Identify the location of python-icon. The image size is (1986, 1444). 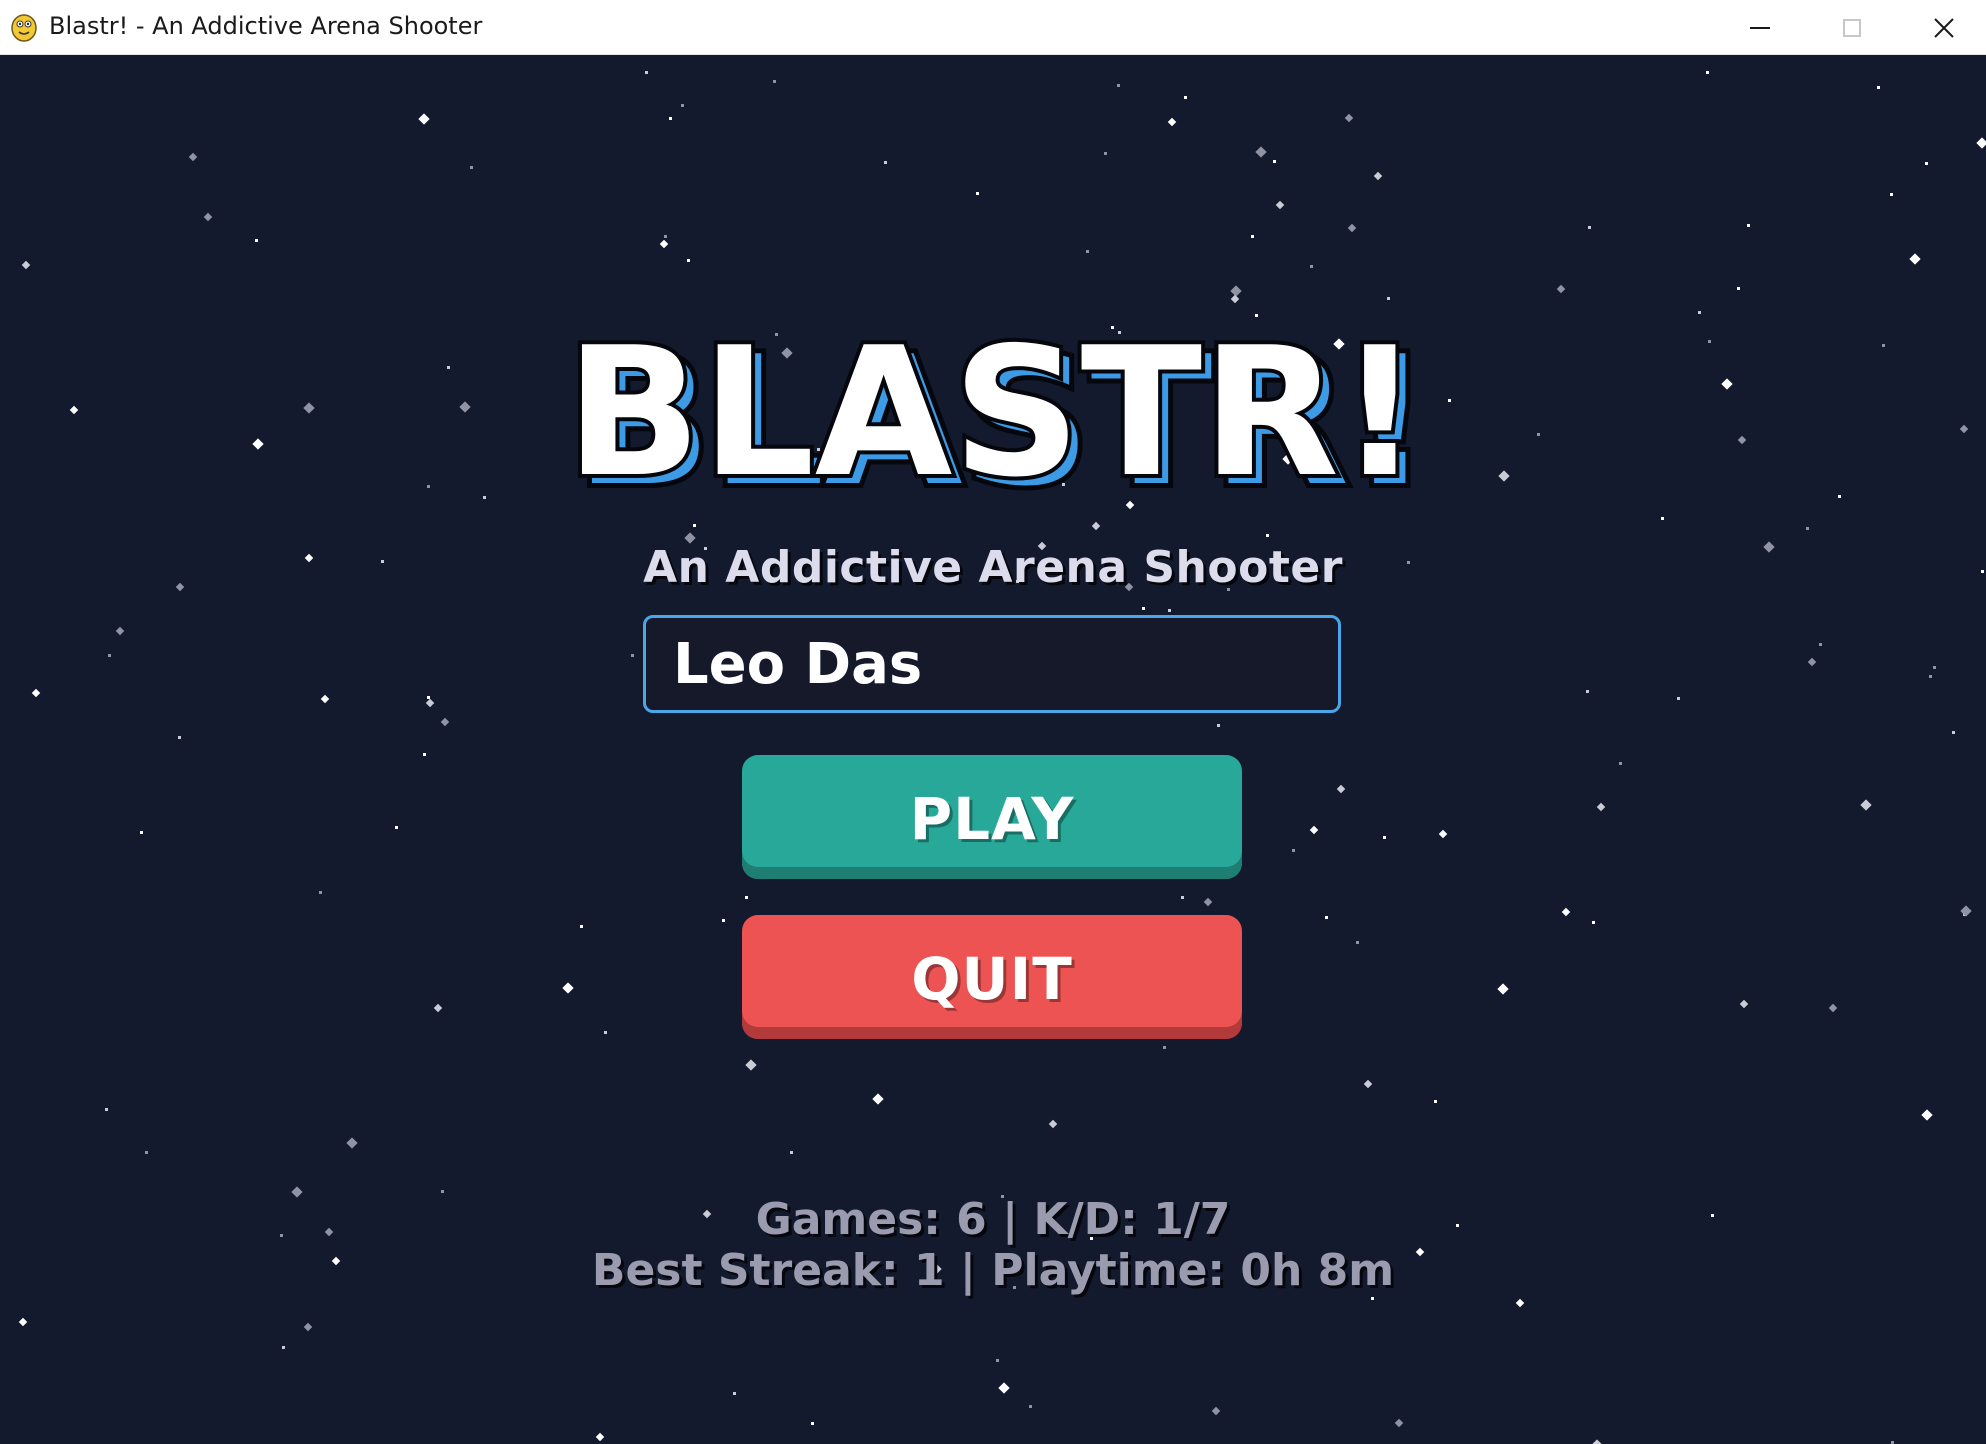
(24, 28).